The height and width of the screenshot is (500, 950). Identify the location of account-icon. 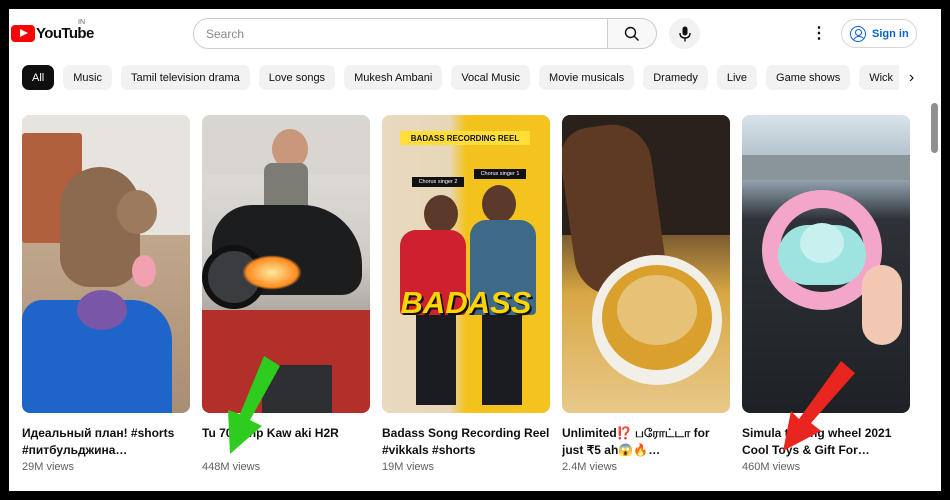
(858, 33).